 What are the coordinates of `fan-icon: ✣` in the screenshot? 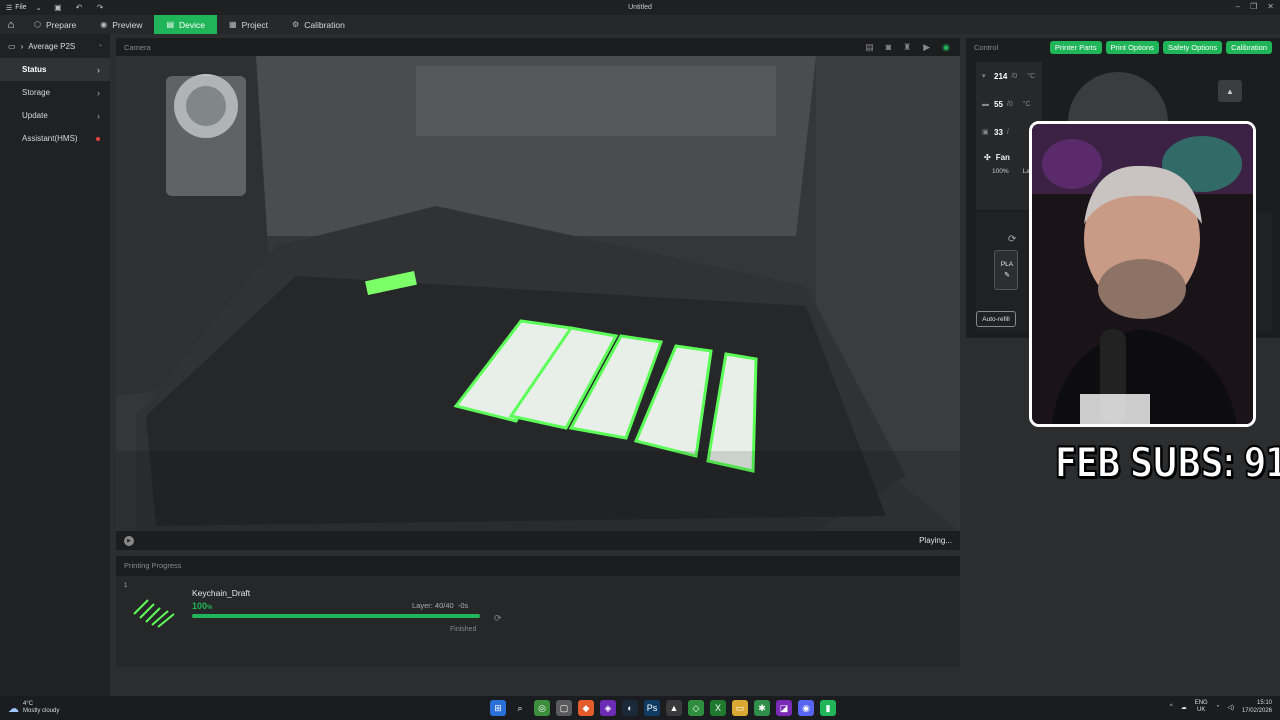 It's located at (987, 157).